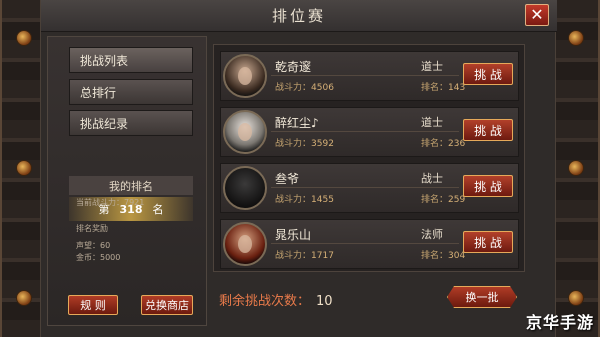 This screenshot has width=600, height=337. Describe the element at coordinates (369, 244) in the screenshot. I see `opponent-row: 晁乐山 法师 战斗力：1717 排名：304 挑 战` at that location.